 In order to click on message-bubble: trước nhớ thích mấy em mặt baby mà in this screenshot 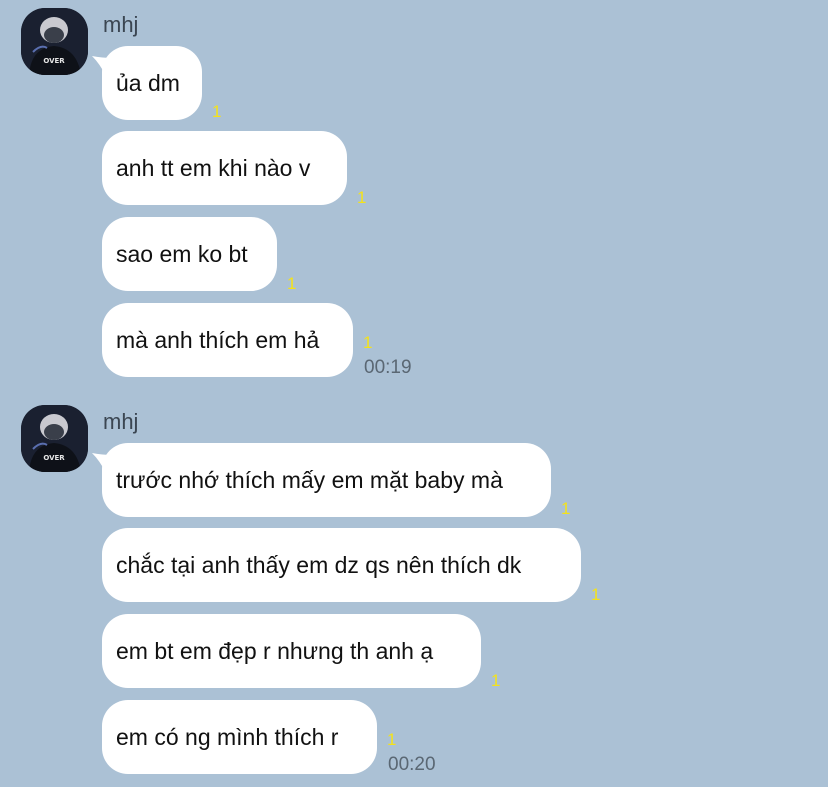, I will do `click(326, 480)`.